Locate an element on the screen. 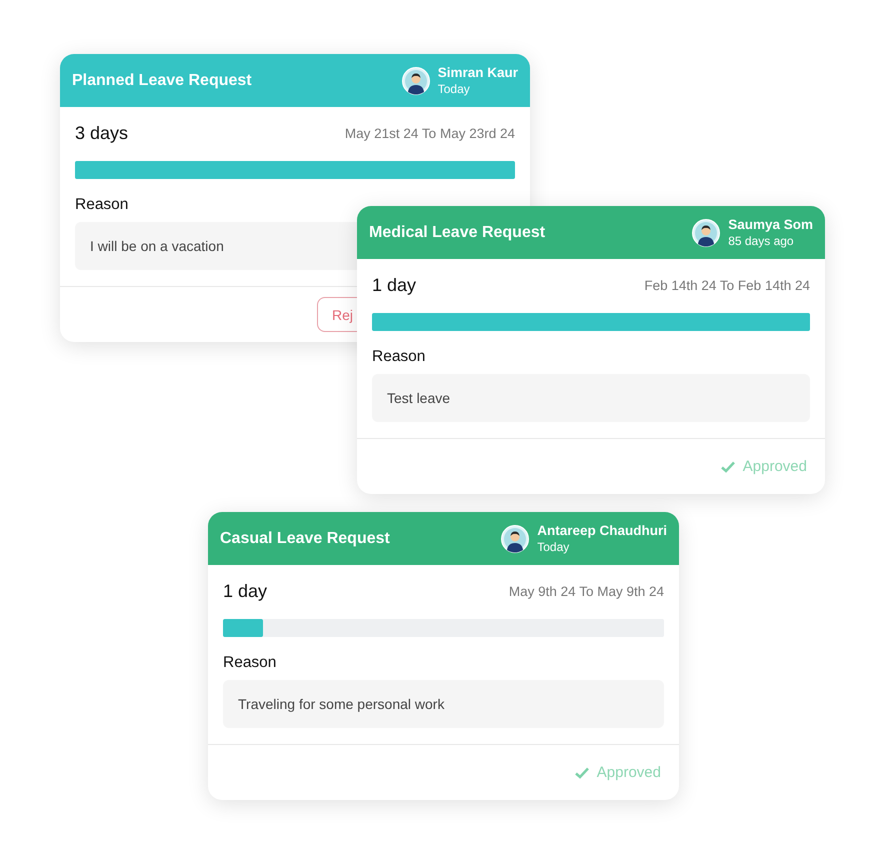 This screenshot has height=854, width=886. user-name: Simran Kaur is located at coordinates (478, 72).